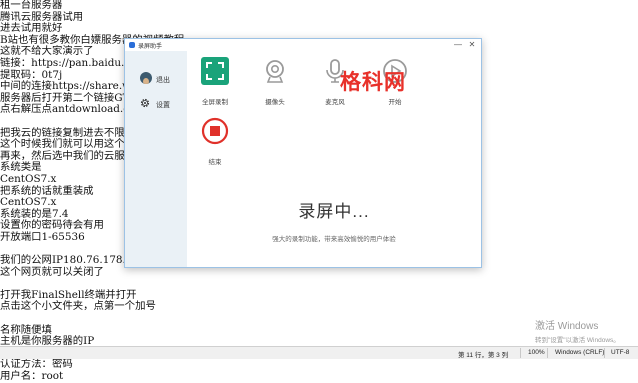 The image size is (638, 383). I want to click on site-logo: 格科网, so click(382, 80).